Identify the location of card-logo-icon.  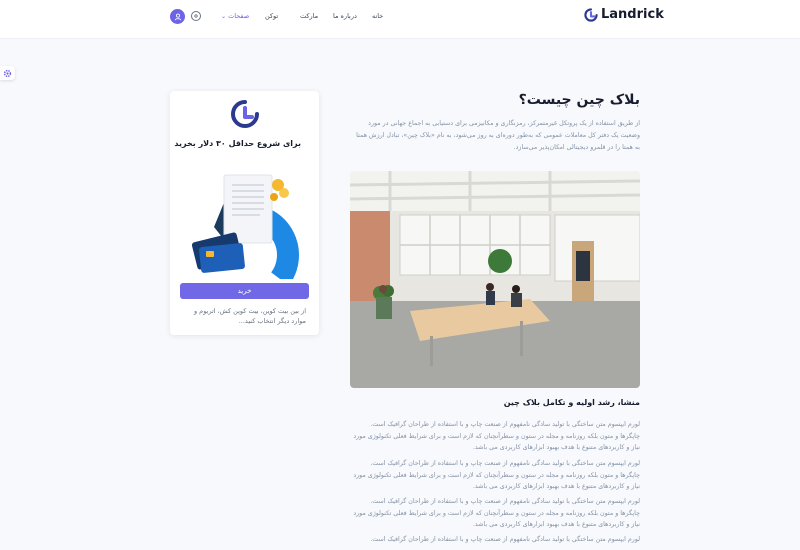
(245, 114).